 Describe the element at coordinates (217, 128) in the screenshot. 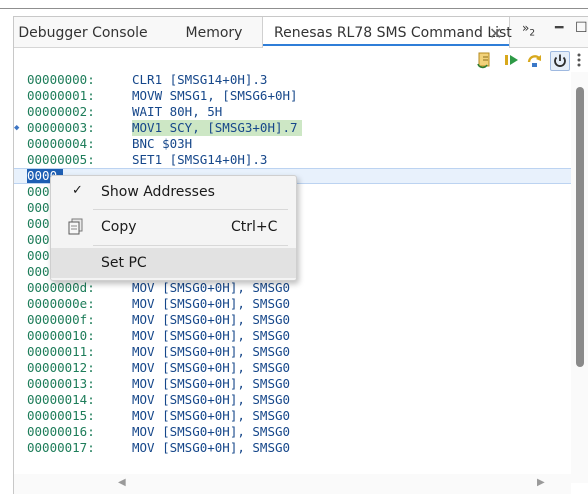

I see `row-instruction: MOV1 SCY, [SMSG3+0H].7` at that location.